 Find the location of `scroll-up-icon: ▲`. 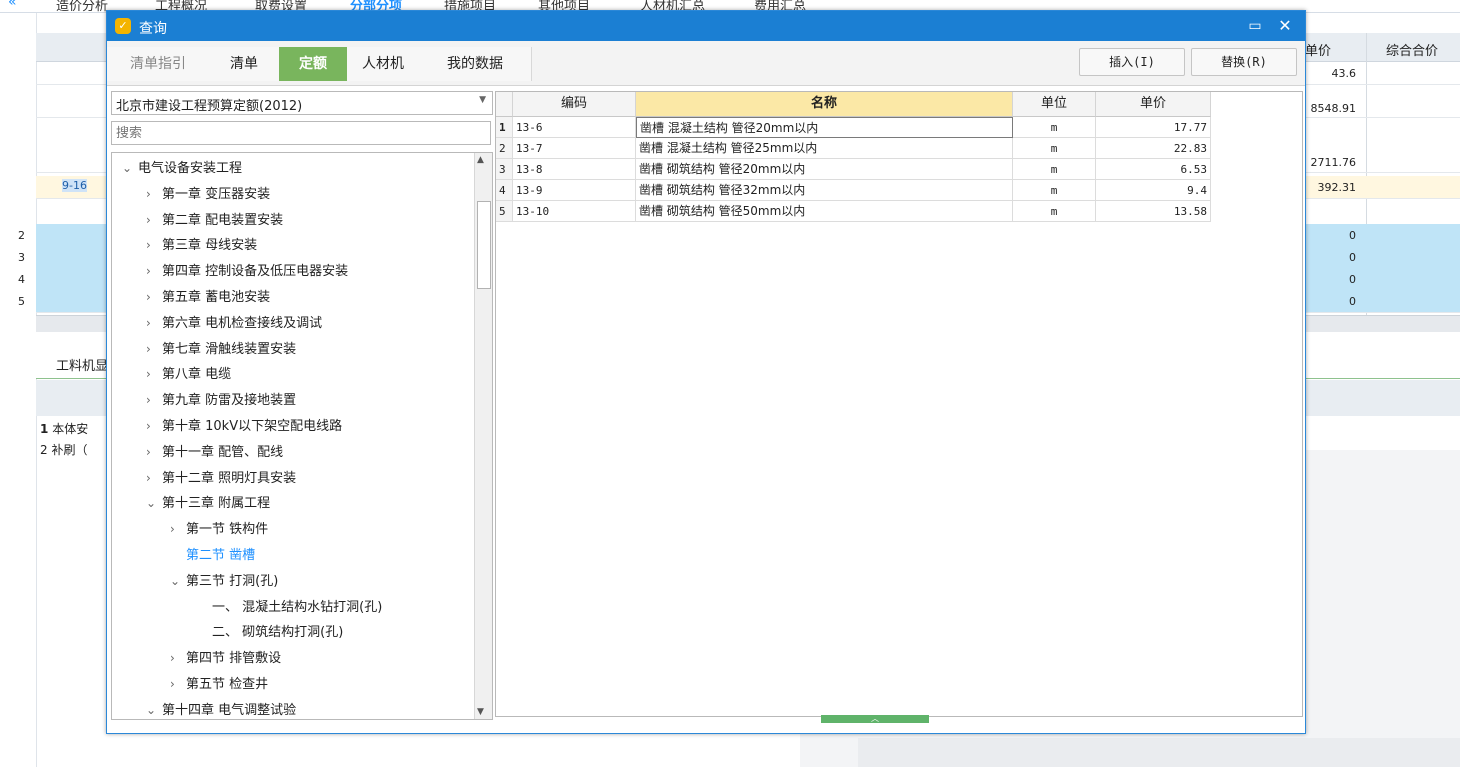

scroll-up-icon: ▲ is located at coordinates (480, 160).